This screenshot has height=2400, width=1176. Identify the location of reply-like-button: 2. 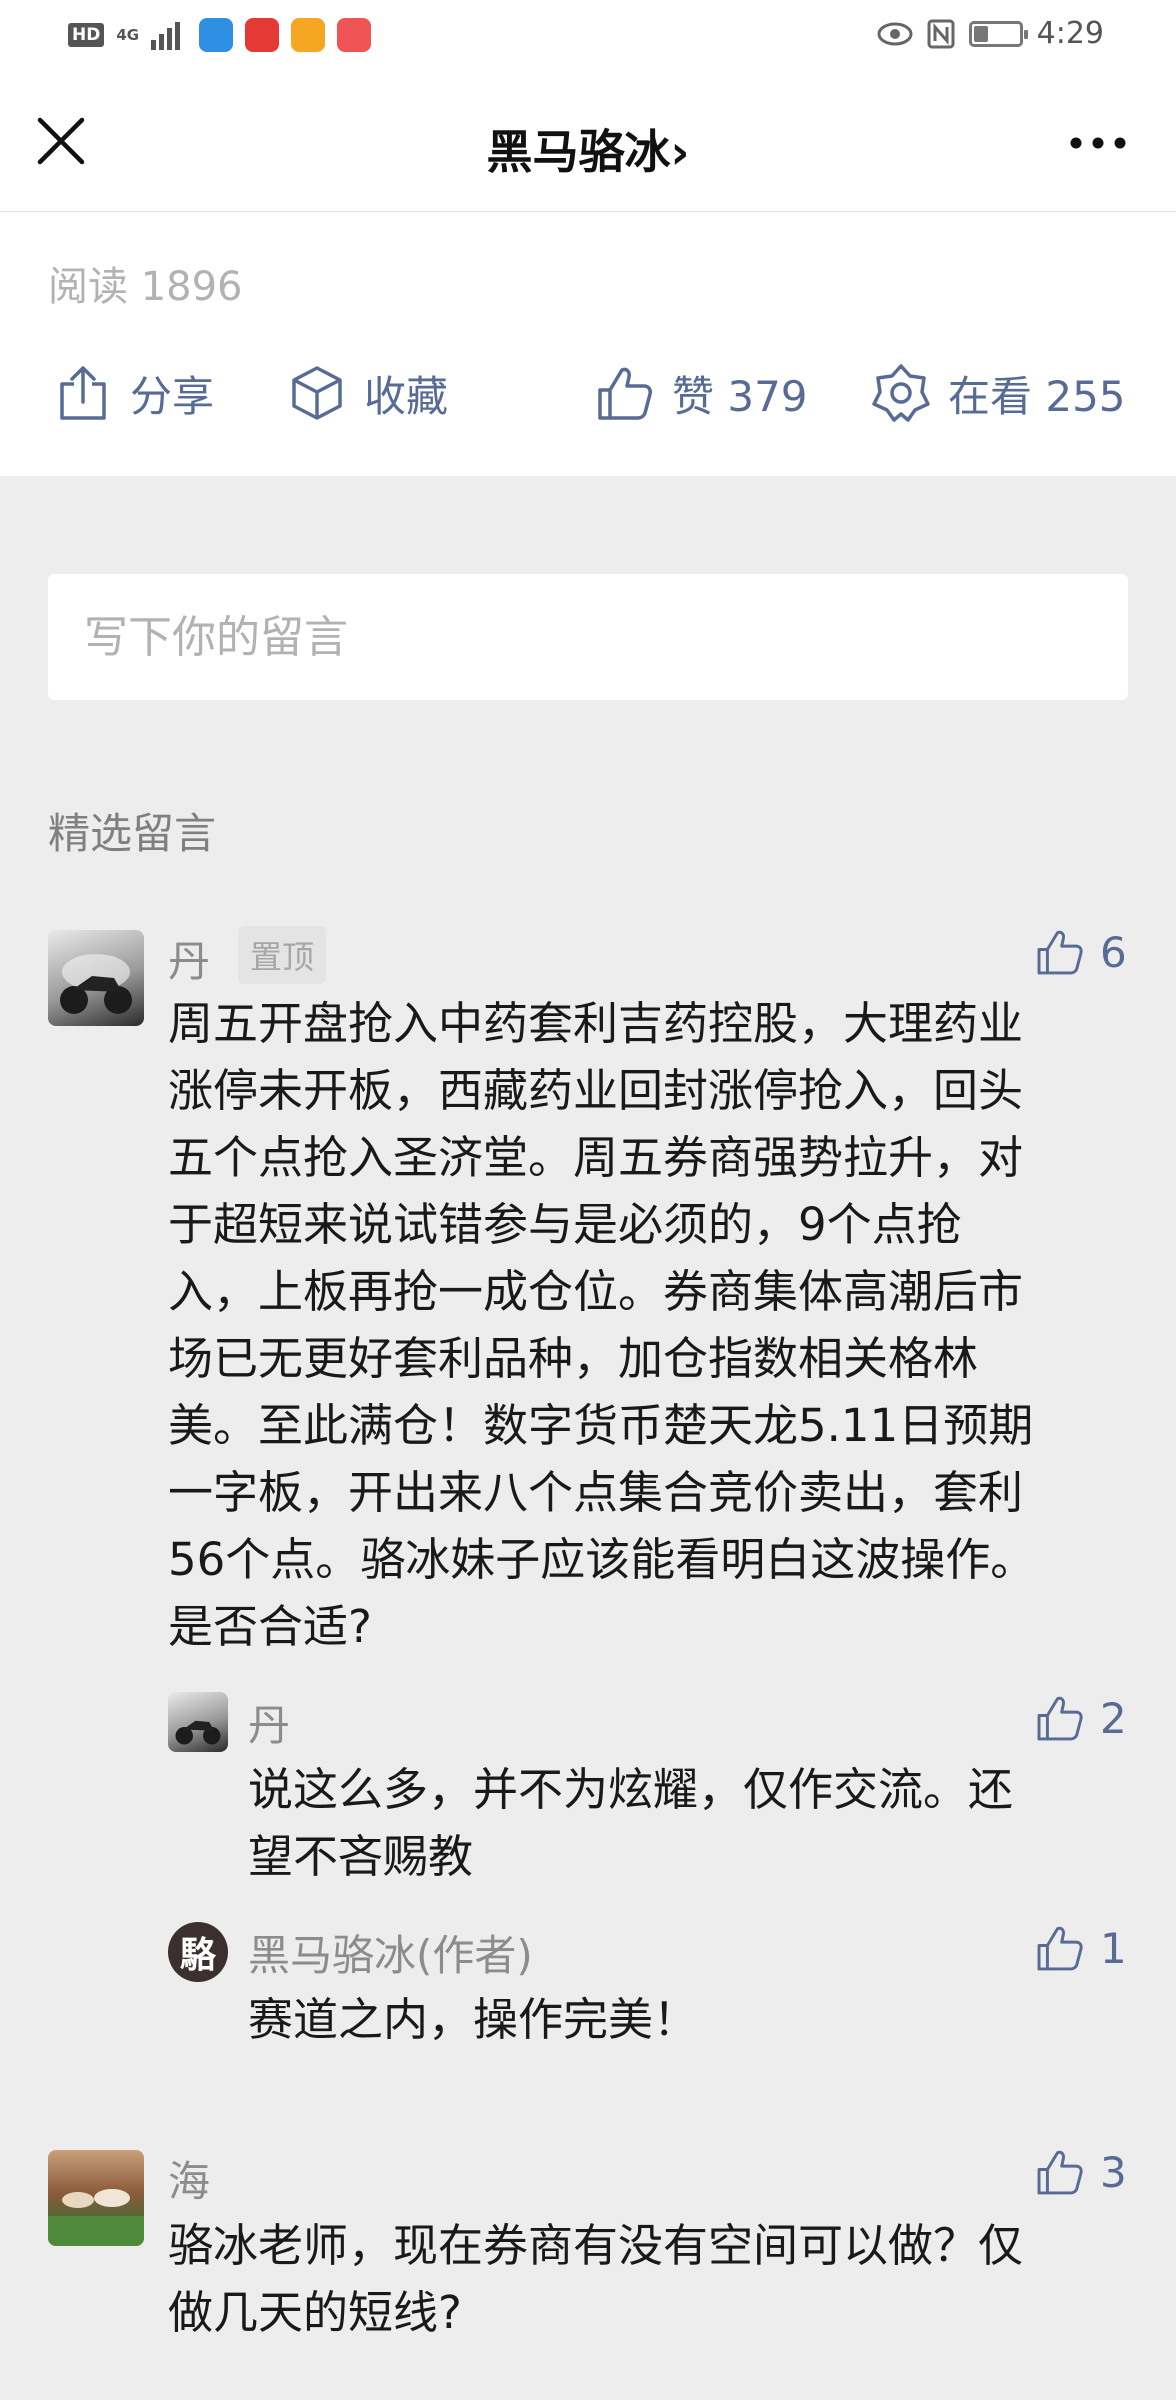
(1080, 1718).